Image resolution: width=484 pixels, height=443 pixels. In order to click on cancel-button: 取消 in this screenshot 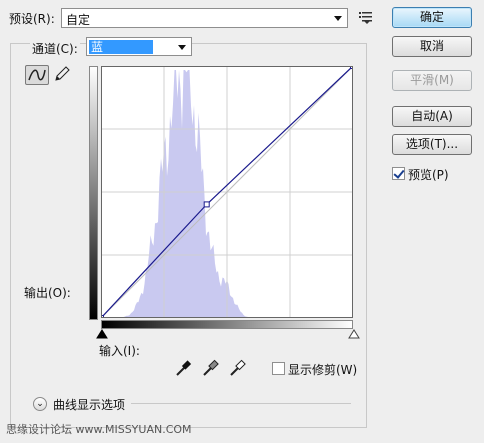, I will do `click(432, 46)`.